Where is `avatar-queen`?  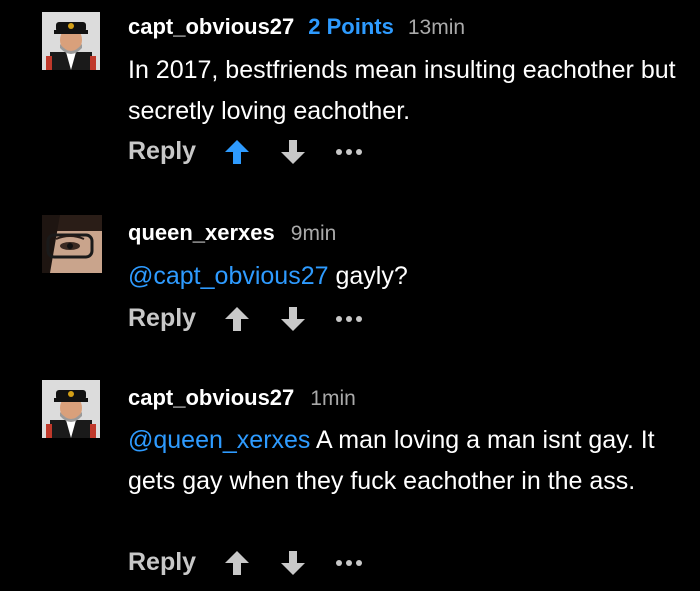
avatar-queen is located at coordinates (72, 244).